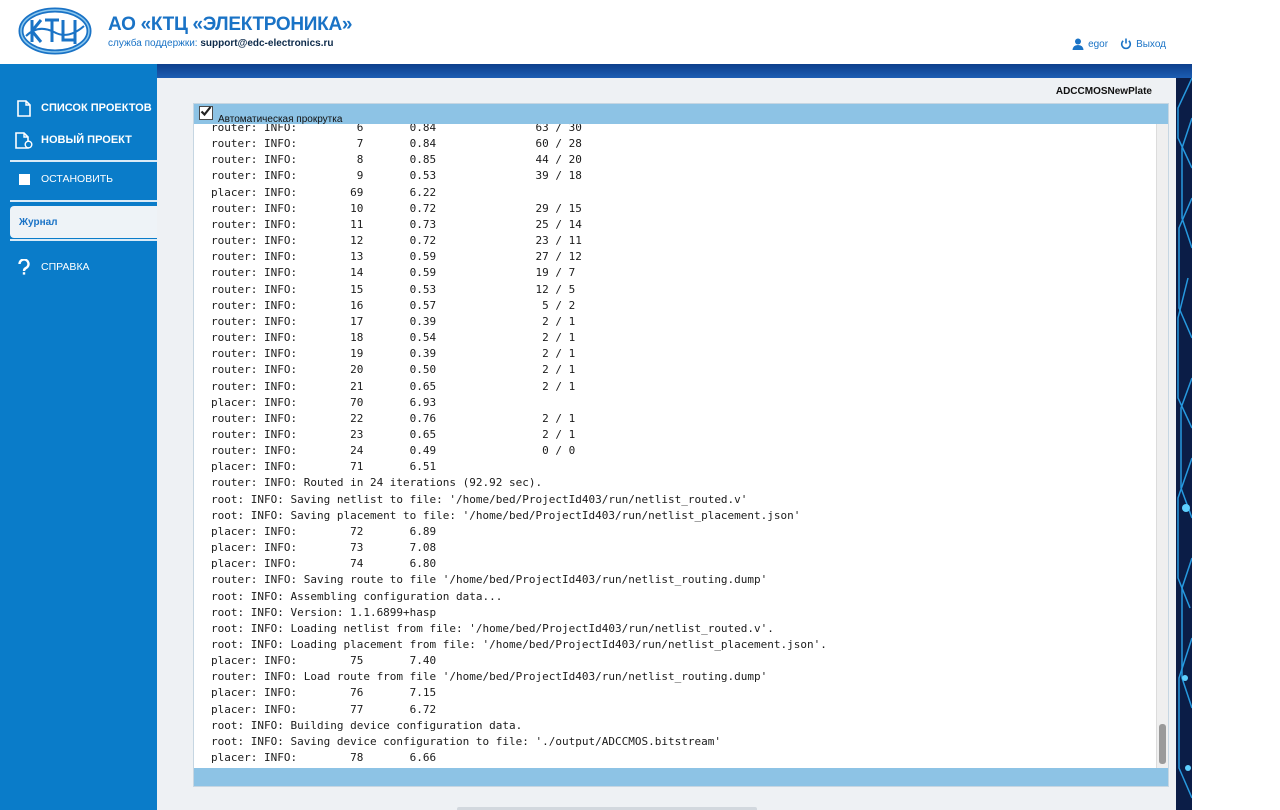 The height and width of the screenshot is (810, 1280). What do you see at coordinates (393, 451) in the screenshot?
I see `log-line: router: INFO: 24 0.49 0 / 0` at bounding box center [393, 451].